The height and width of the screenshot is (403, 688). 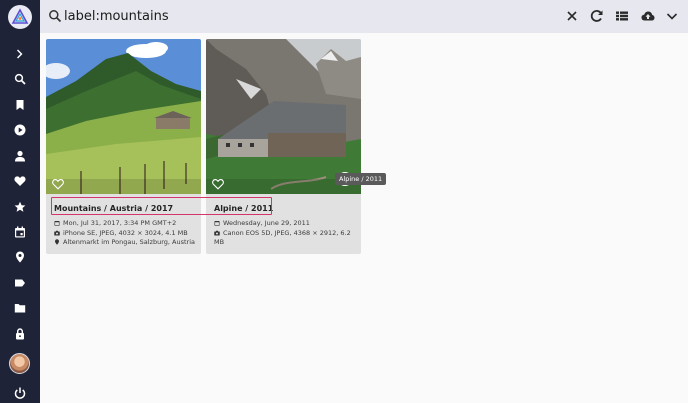 I want to click on top-bar, so click(x=364, y=16).